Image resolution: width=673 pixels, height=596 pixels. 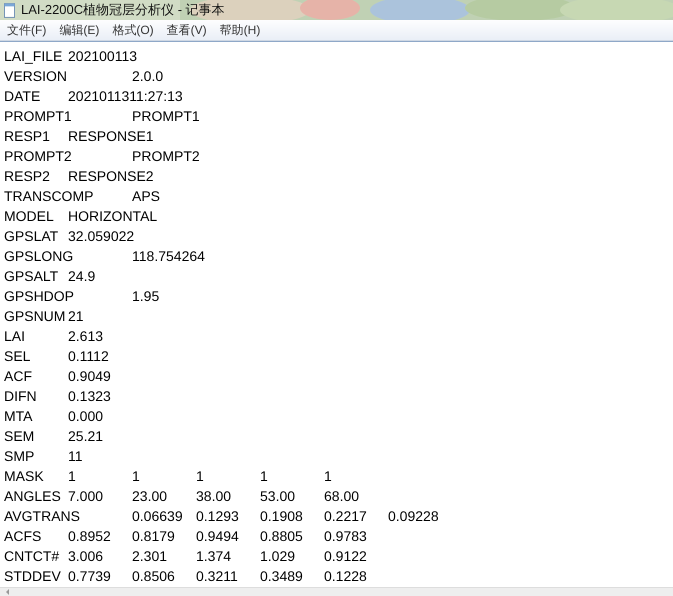 What do you see at coordinates (153, 576) in the screenshot?
I see `text-field-value: 0.8506` at bounding box center [153, 576].